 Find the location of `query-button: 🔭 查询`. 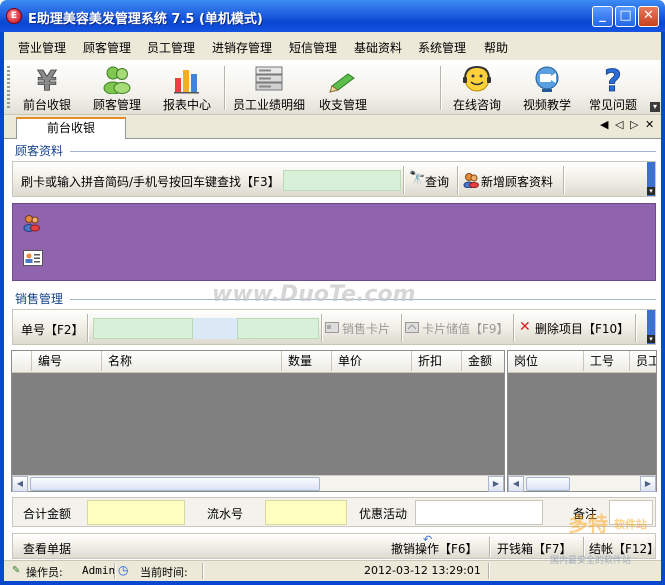

query-button: 🔭 查询 is located at coordinates (433, 181).